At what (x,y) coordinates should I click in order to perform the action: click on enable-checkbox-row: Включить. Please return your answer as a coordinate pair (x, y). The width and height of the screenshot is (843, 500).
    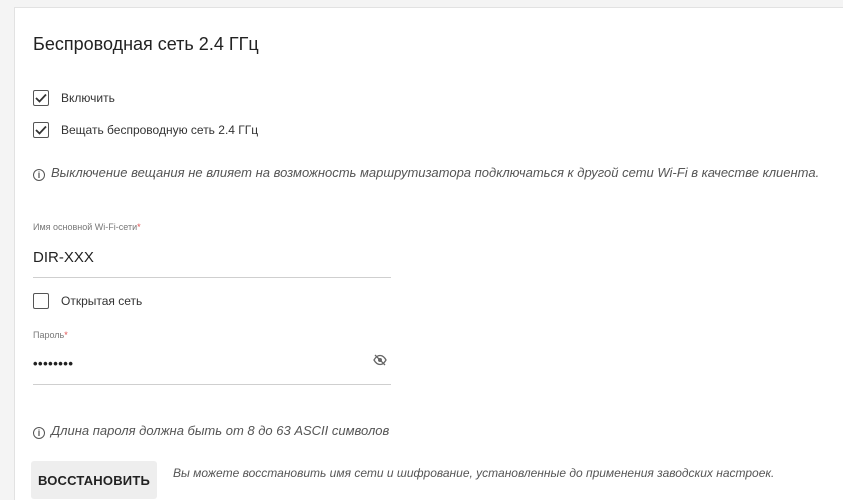
    Looking at the image, I should click on (74, 98).